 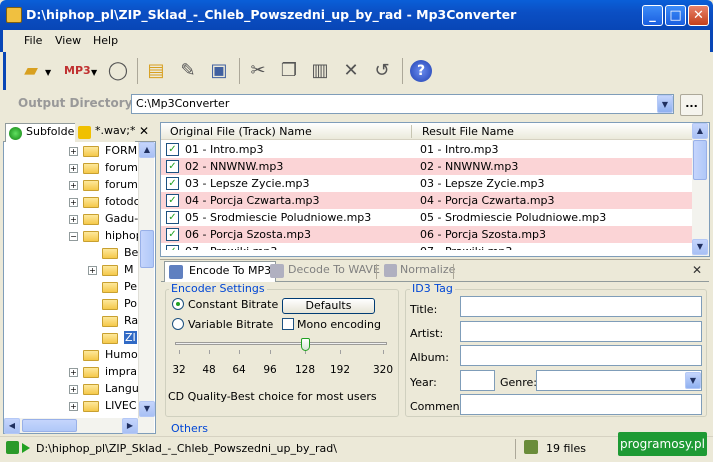 I want to click on tab-encode-mp3: Encode To MP3, so click(x=220, y=271).